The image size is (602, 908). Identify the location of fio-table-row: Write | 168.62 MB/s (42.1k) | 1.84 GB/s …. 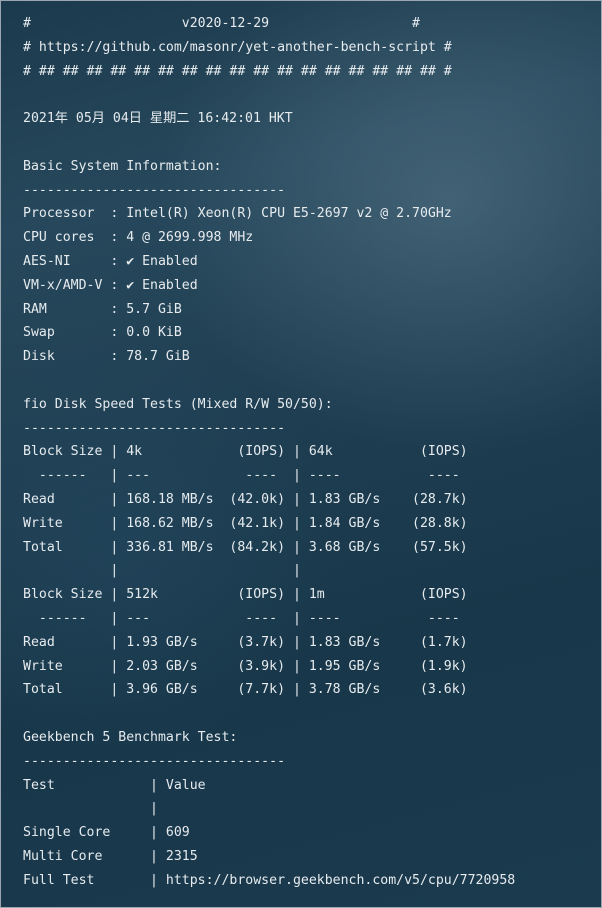
(245, 523).